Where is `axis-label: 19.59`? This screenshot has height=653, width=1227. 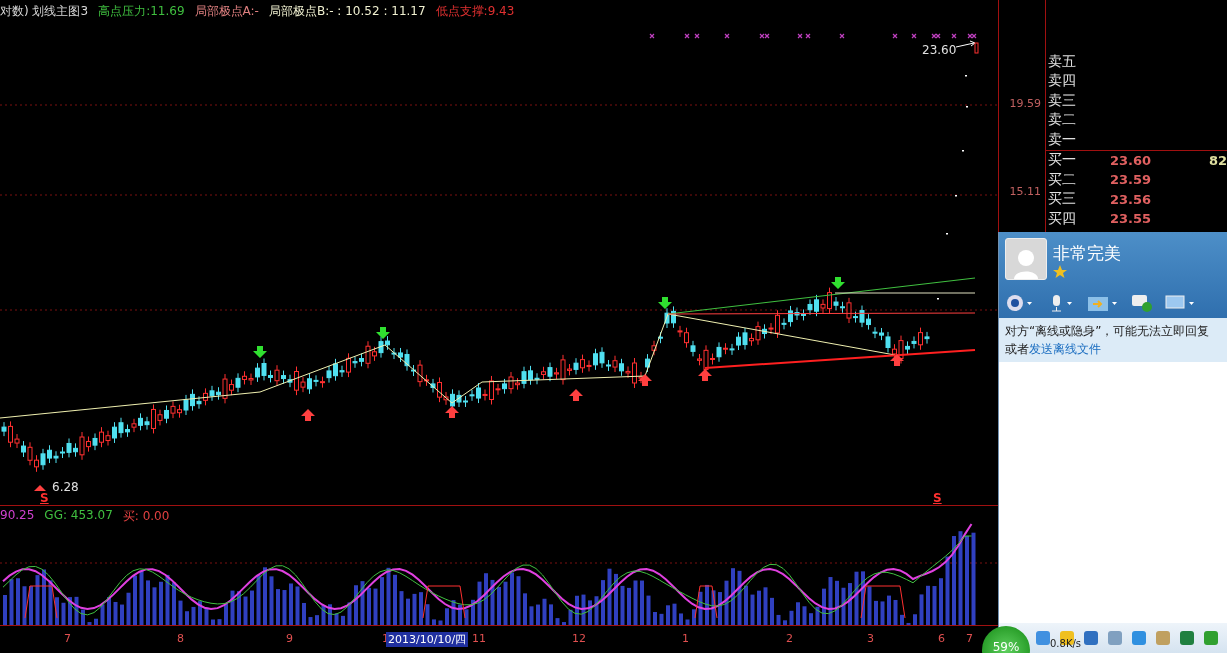
axis-label: 19.59 is located at coordinates (1025, 103).